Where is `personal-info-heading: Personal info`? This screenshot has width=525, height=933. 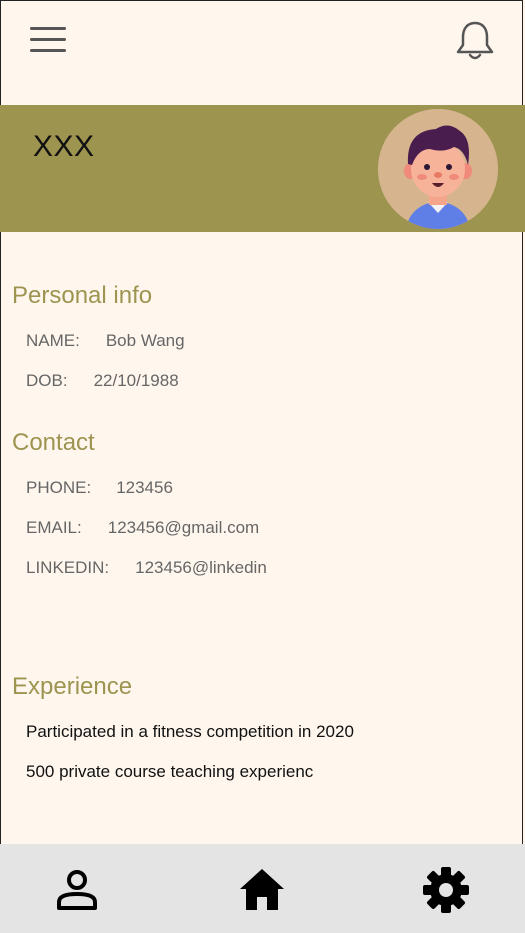 personal-info-heading: Personal info is located at coordinates (82, 295).